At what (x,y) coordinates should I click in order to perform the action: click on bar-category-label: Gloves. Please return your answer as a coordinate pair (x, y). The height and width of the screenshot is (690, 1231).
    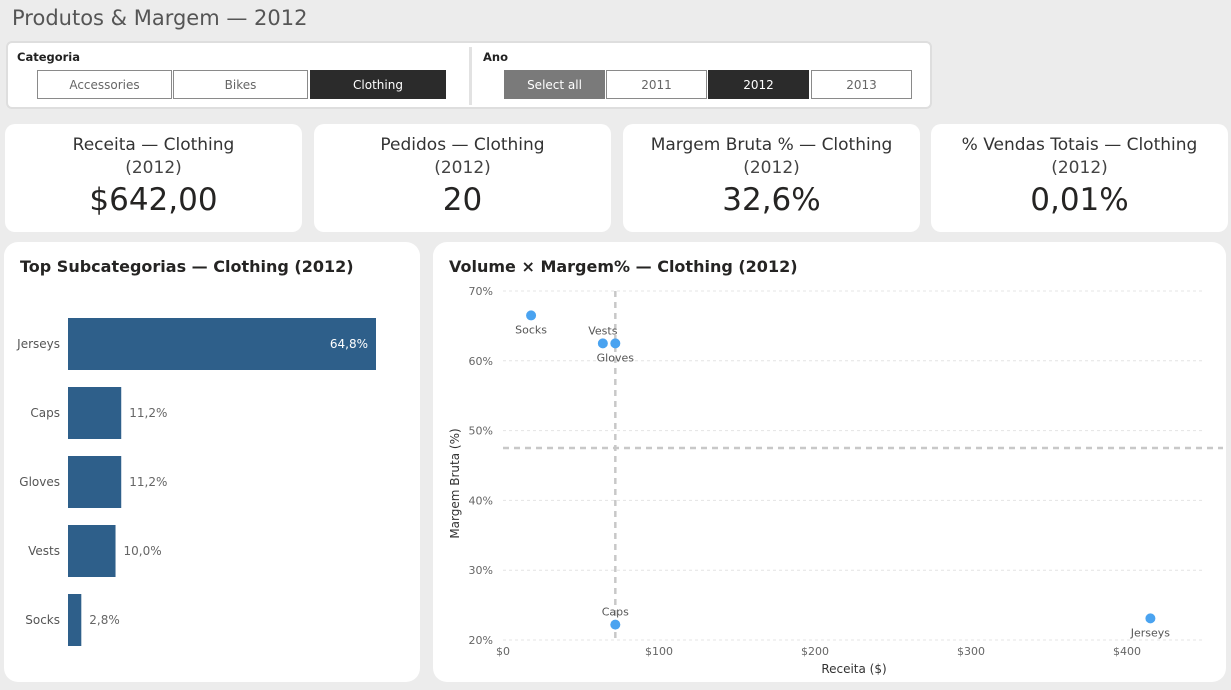
    Looking at the image, I should click on (39, 482).